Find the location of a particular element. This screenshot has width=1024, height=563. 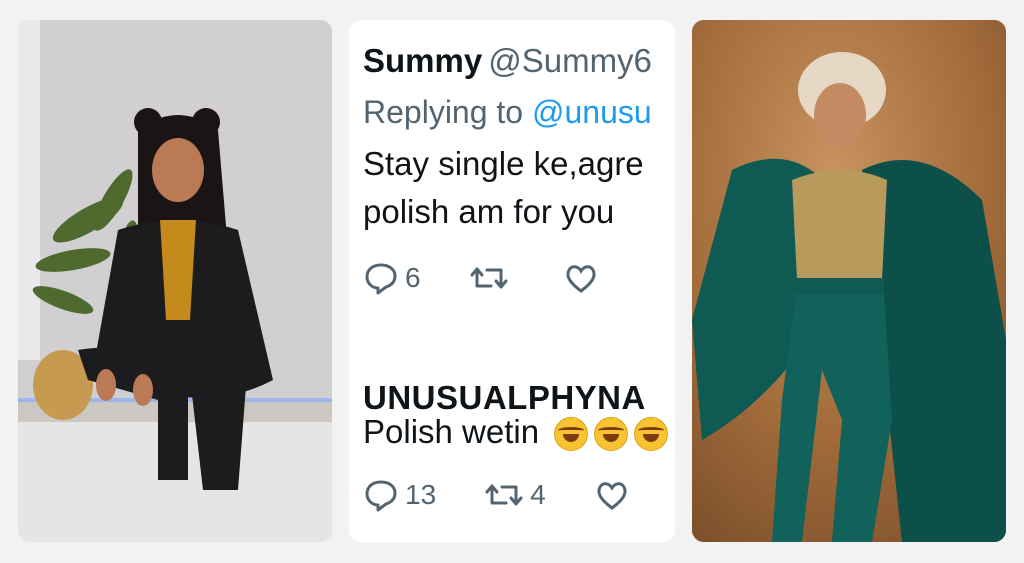

replying-to-label: Replying to is located at coordinates (443, 112).